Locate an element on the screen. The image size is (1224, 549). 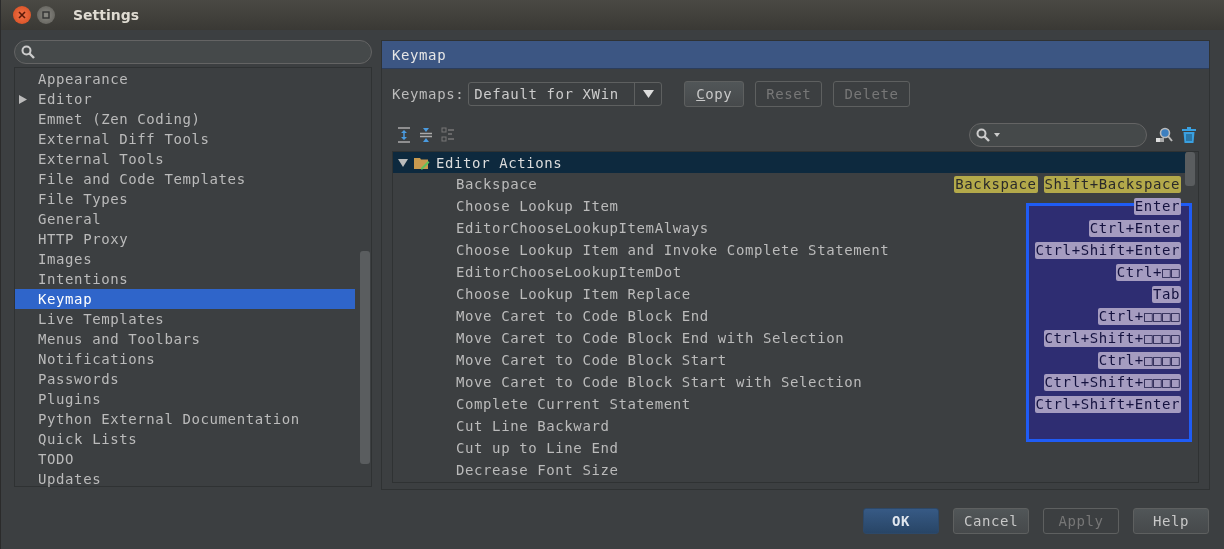
sidebar-item: Appearance is located at coordinates (185, 79).